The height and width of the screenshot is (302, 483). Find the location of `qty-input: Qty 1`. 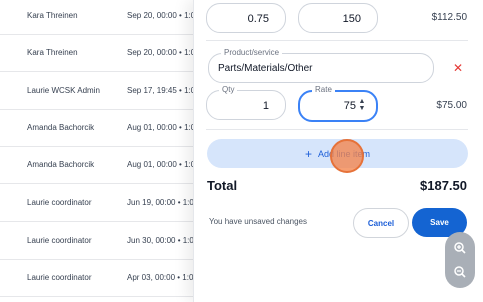

qty-input: Qty 1 is located at coordinates (246, 102).